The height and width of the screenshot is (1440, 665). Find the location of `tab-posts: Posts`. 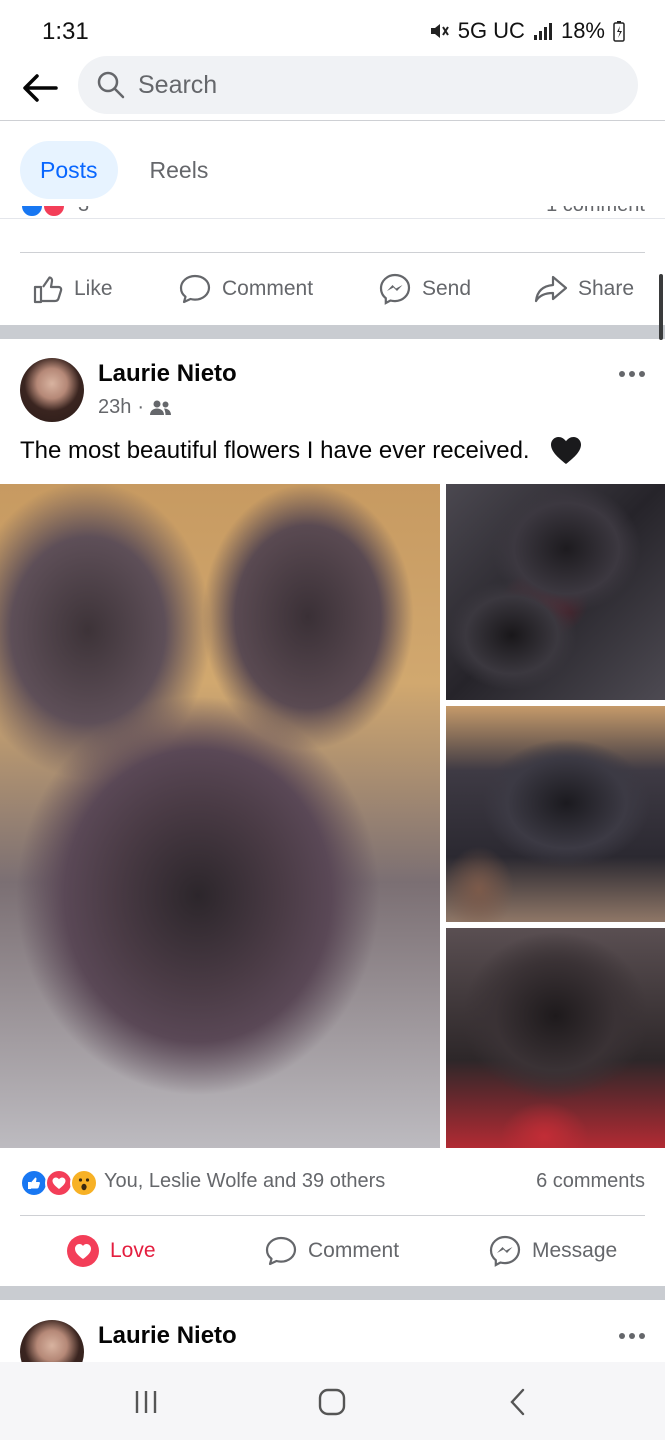

tab-posts: Posts is located at coordinates (69, 170).